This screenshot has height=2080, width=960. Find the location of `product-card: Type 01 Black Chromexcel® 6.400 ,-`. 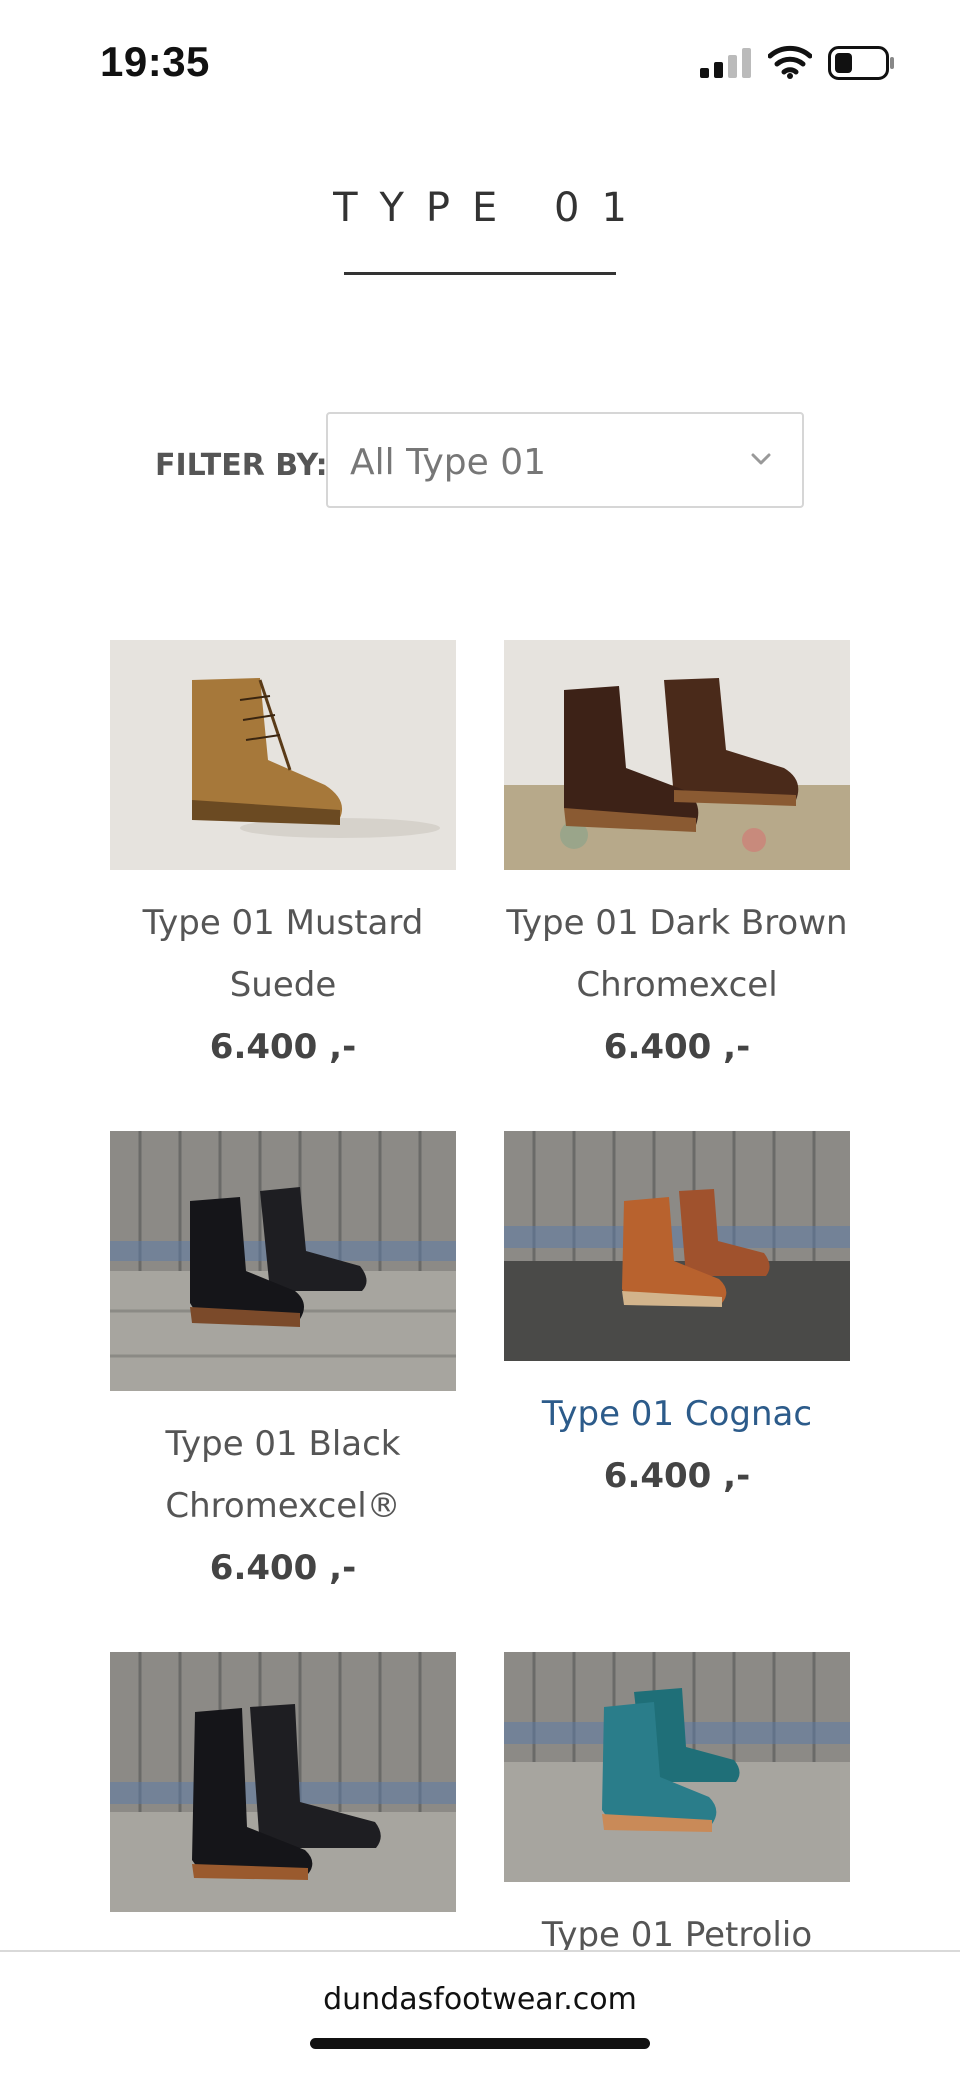

product-card: Type 01 Black Chromexcel® 6.400 ,- is located at coordinates (283, 1365).